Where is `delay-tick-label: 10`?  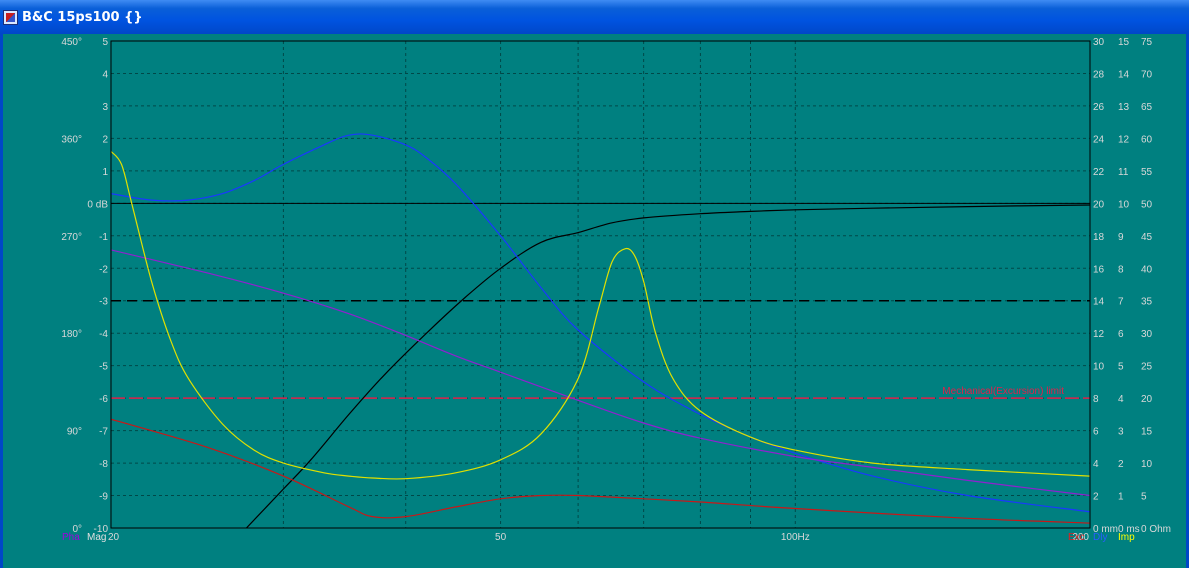
delay-tick-label: 10 is located at coordinates (1124, 204).